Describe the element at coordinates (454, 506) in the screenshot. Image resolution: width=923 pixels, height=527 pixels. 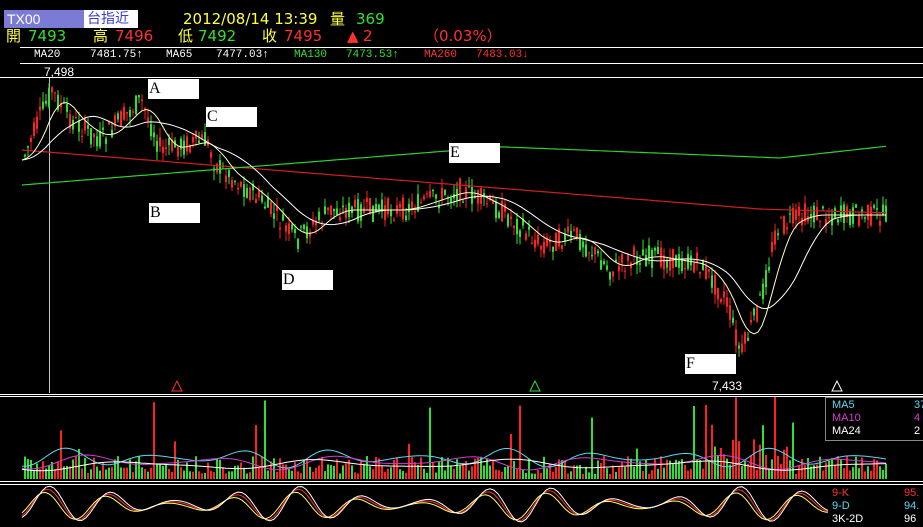
I see `kd-d-line` at that location.